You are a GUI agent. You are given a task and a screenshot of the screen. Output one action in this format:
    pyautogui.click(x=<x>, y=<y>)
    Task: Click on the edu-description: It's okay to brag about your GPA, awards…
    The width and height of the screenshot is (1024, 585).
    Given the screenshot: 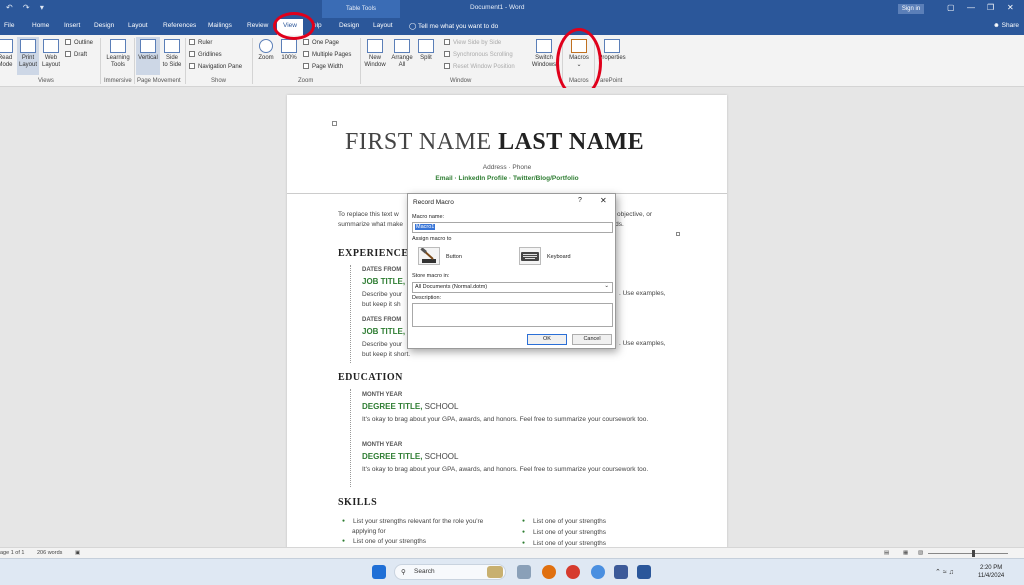 What is the action you would take?
    pyautogui.click(x=505, y=419)
    